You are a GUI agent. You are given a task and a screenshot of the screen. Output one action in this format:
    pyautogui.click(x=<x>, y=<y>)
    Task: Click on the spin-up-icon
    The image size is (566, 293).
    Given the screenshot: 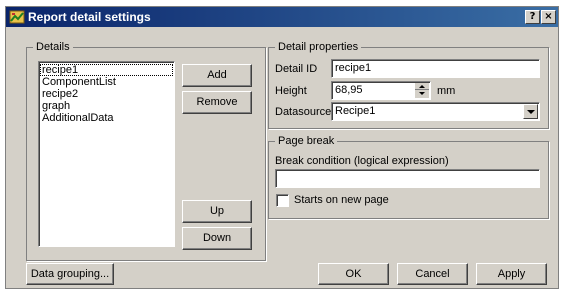 What is the action you would take?
    pyautogui.click(x=422, y=86)
    